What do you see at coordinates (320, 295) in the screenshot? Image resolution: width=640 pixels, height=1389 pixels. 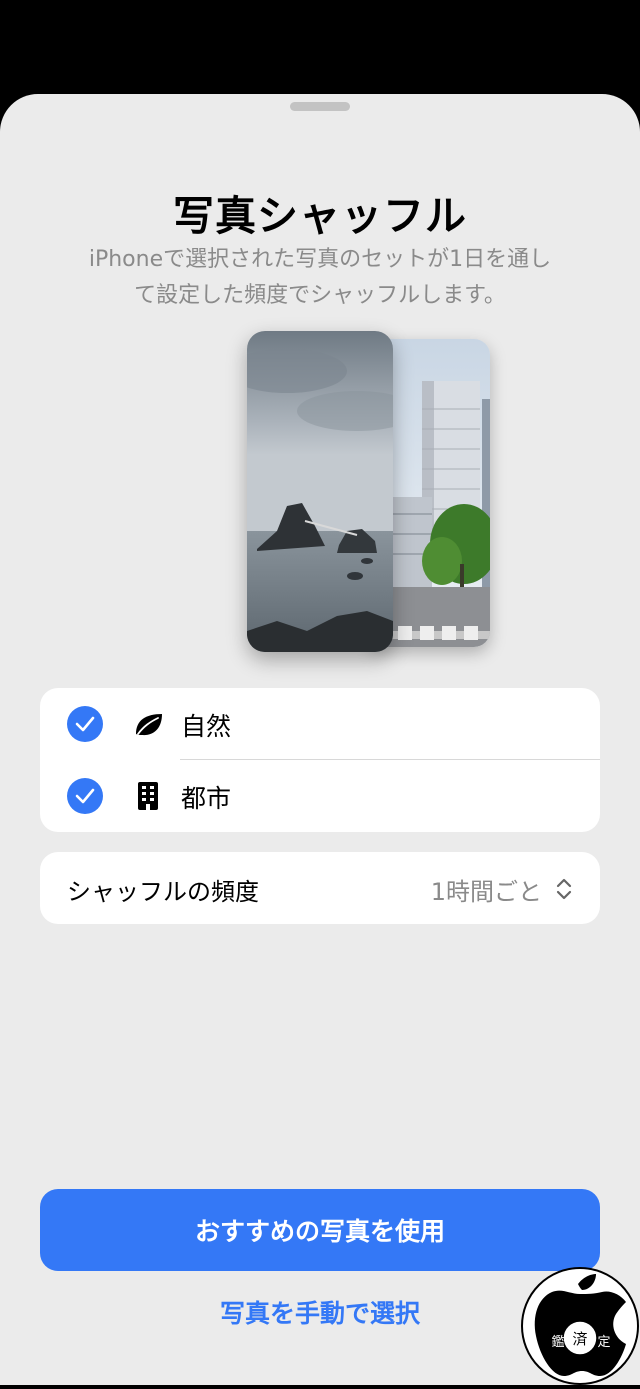 I see `subtitle-line-2: て設定した頻度でシャッフルします。` at bounding box center [320, 295].